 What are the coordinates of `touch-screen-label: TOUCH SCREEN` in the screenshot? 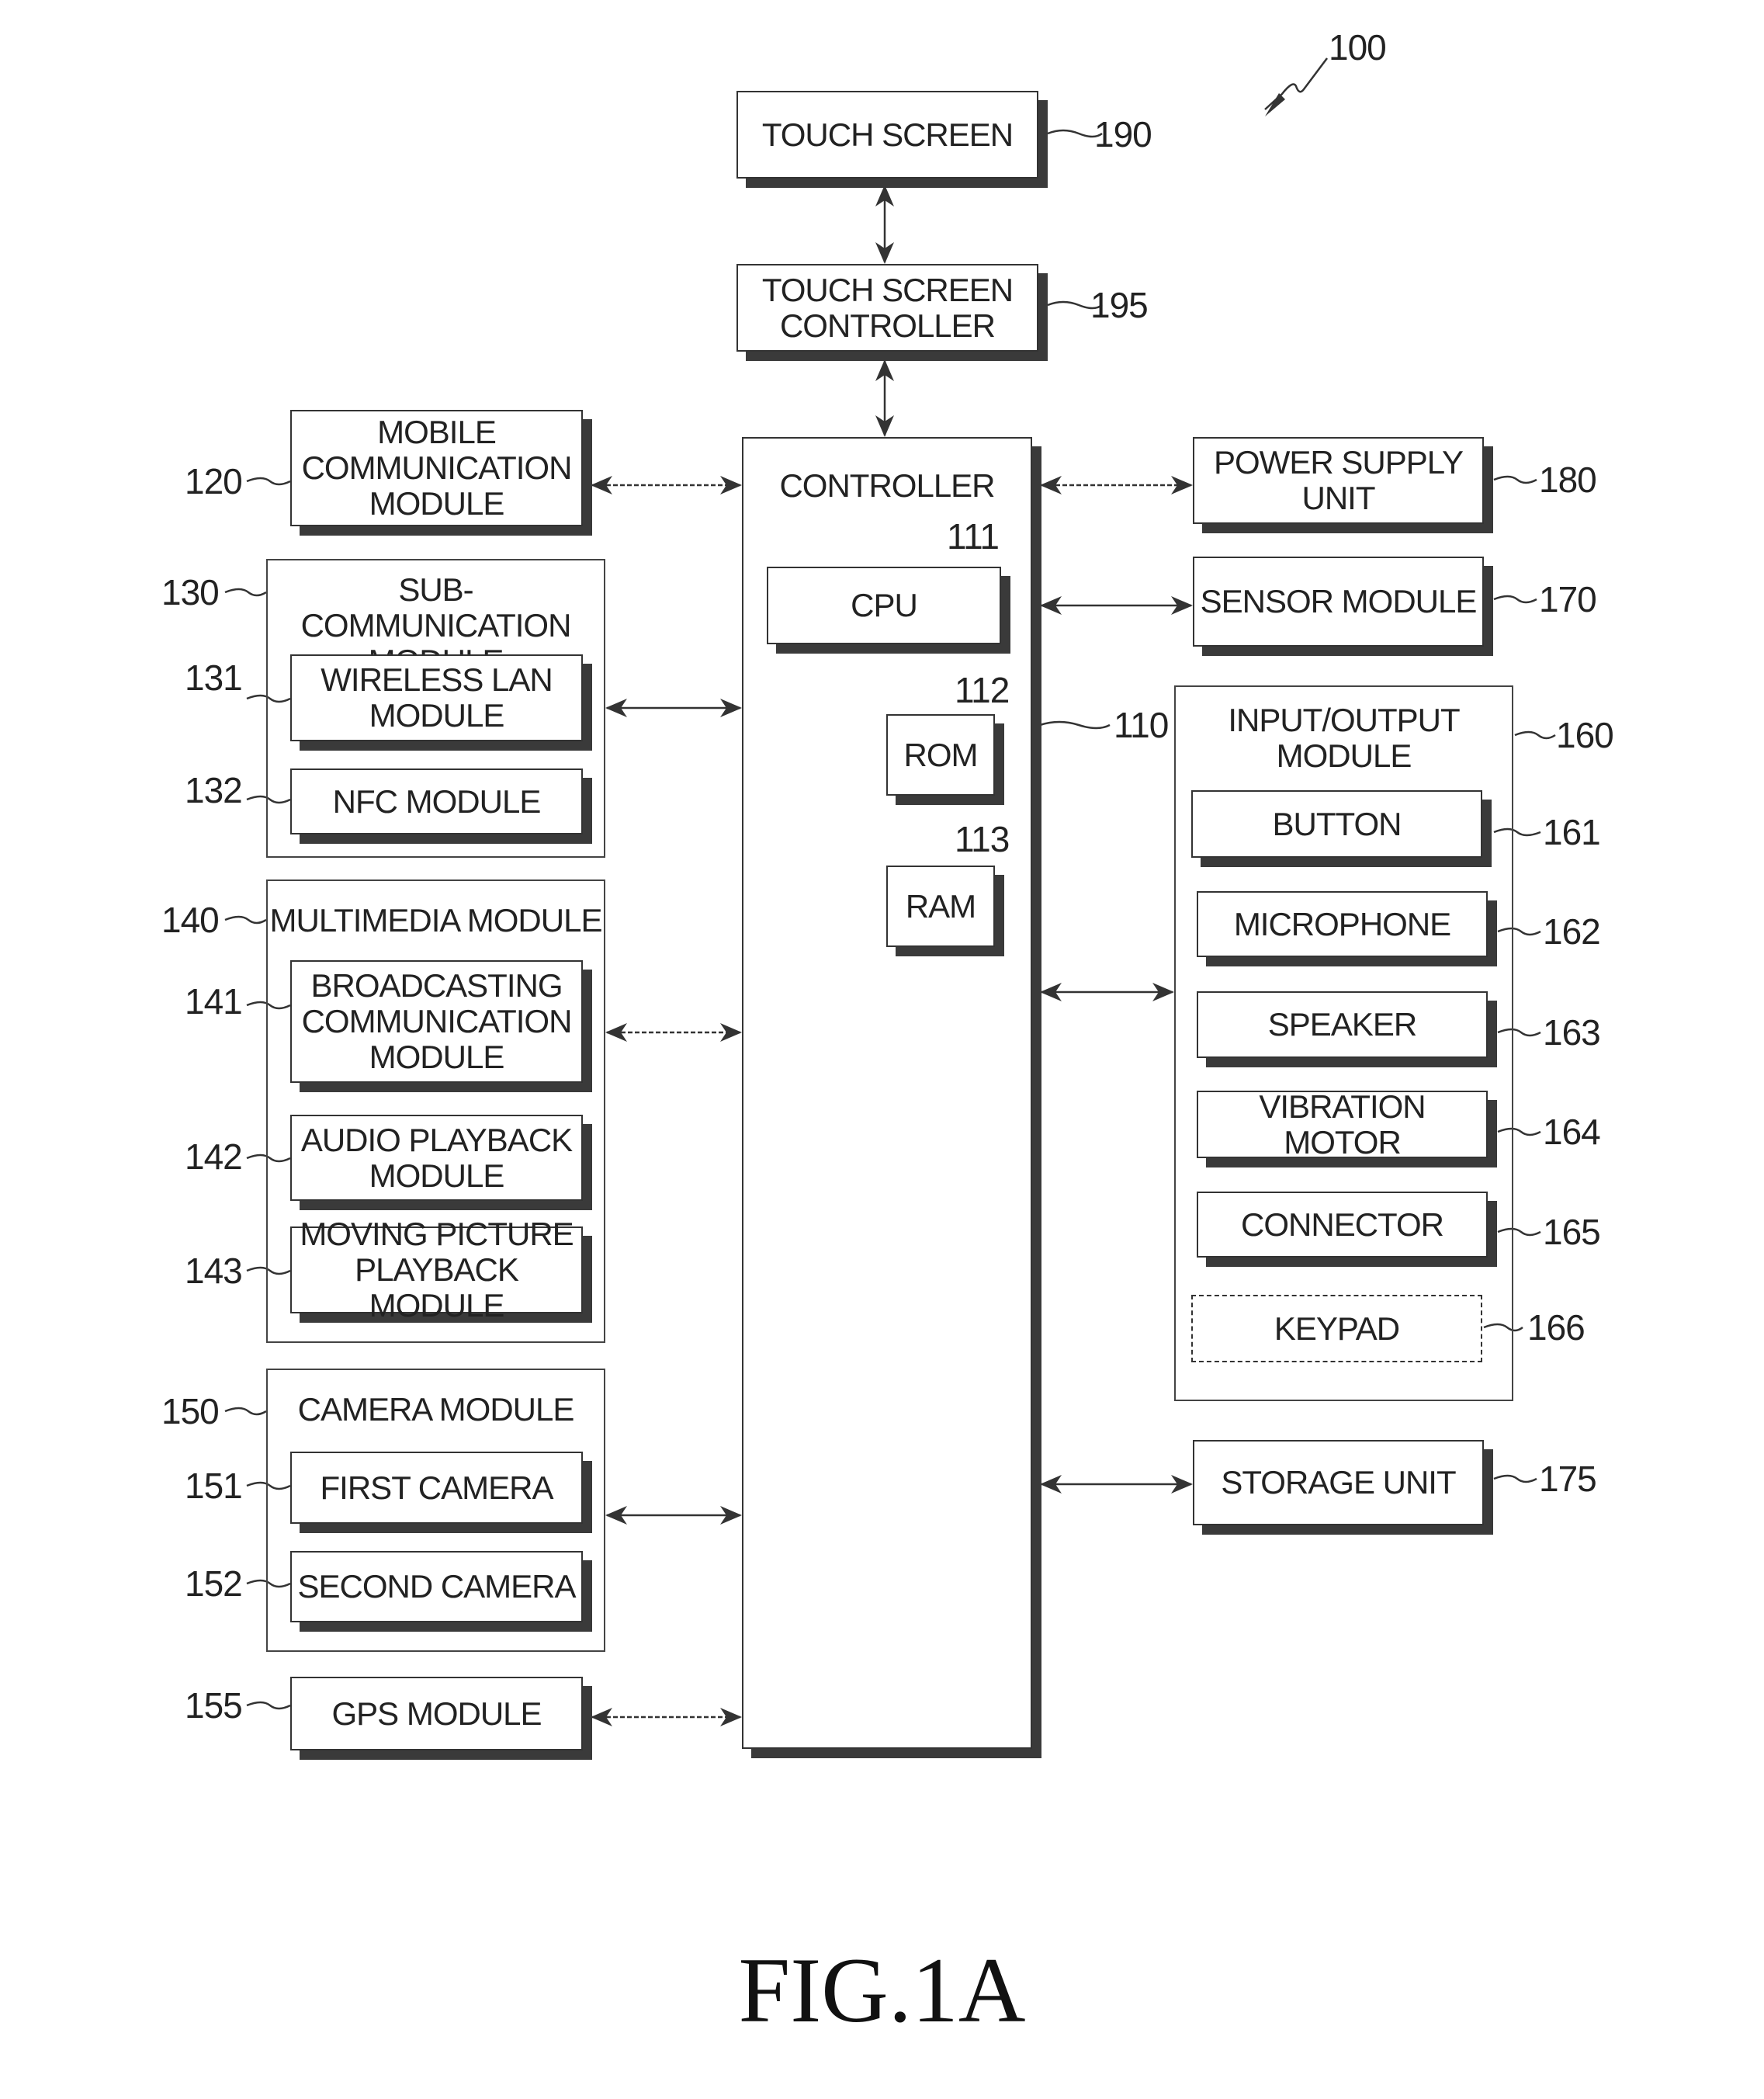 It's located at (887, 135).